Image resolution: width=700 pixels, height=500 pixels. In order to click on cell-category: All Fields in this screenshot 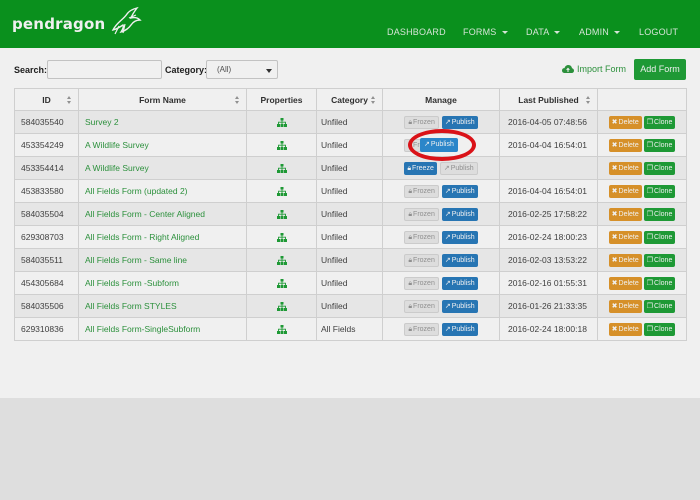, I will do `click(349, 329)`.